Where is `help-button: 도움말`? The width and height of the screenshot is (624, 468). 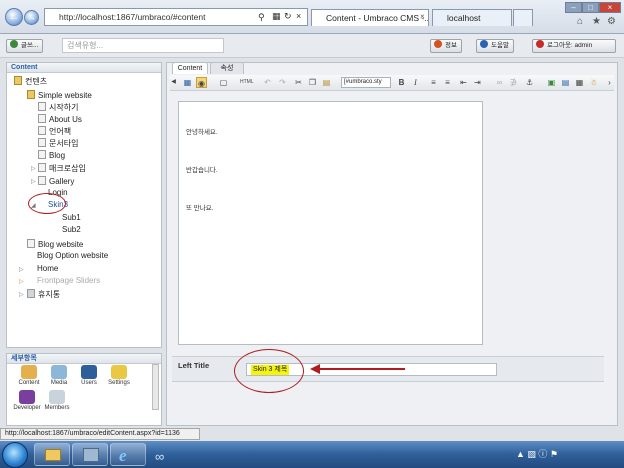 help-button: 도움말 is located at coordinates (495, 46).